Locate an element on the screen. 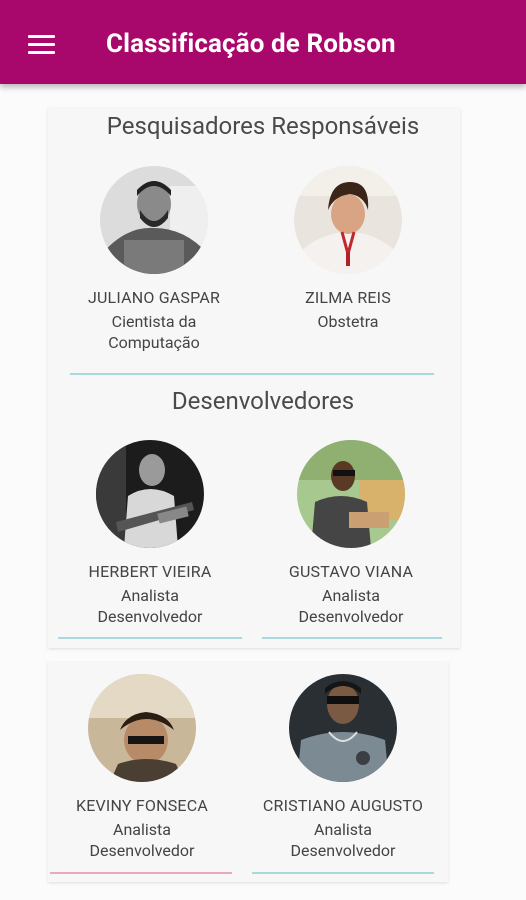 This screenshot has height=900, width=526. person-card-zilma-reis: ZILMA REIS Obstetra is located at coordinates (348, 249).